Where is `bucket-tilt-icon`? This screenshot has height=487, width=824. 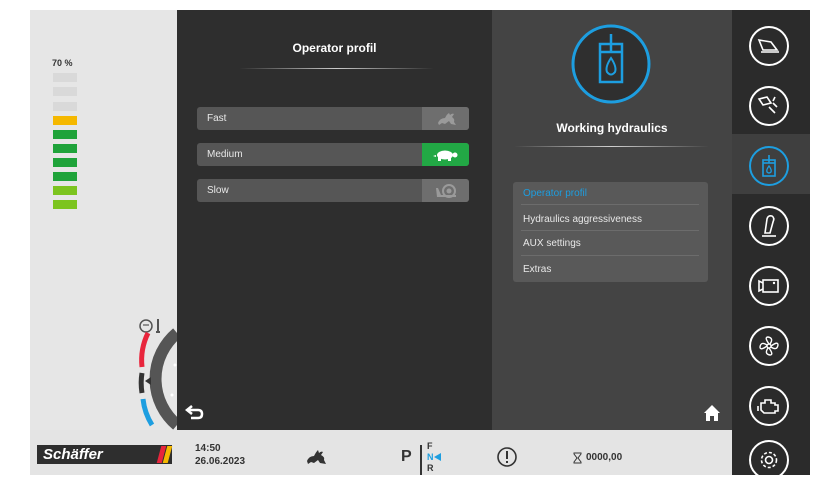
bucket-tilt-icon is located at coordinates (767, 105).